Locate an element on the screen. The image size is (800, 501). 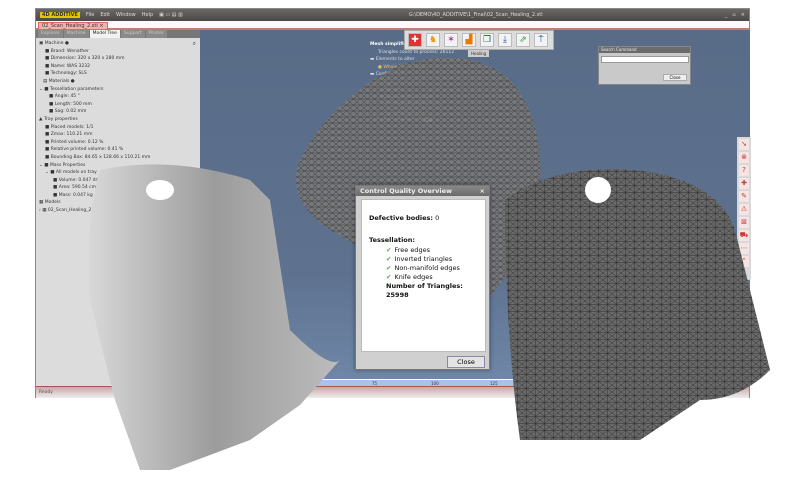
defective-value: 0 is located at coordinates (437, 218).